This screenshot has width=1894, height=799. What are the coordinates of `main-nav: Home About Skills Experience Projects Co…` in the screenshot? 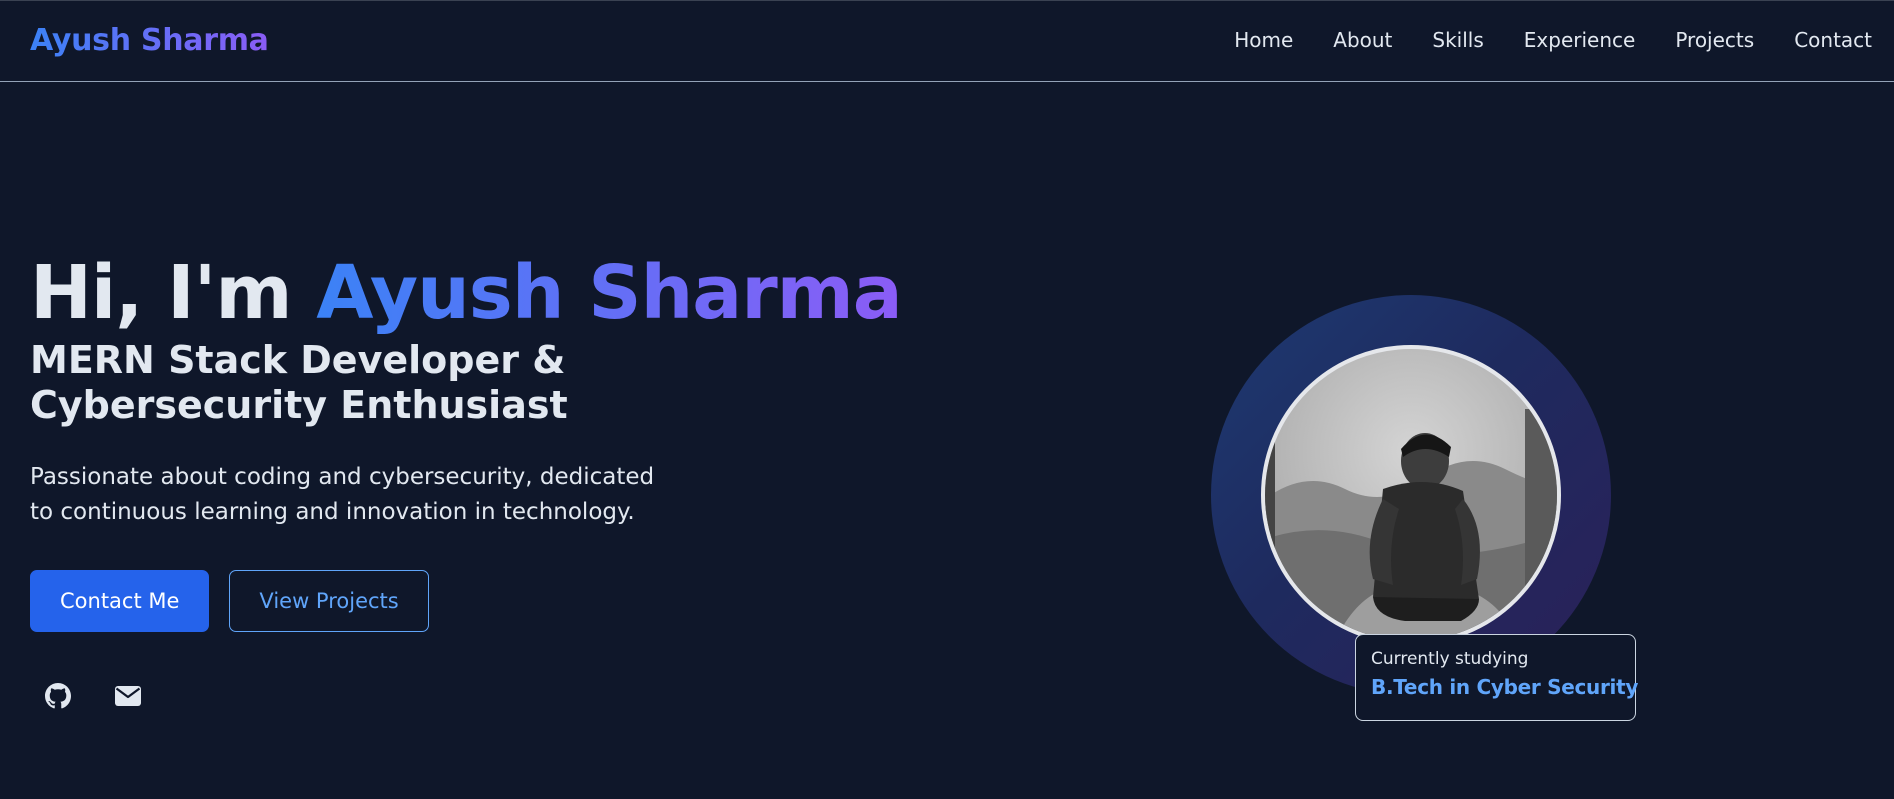 It's located at (1553, 40).